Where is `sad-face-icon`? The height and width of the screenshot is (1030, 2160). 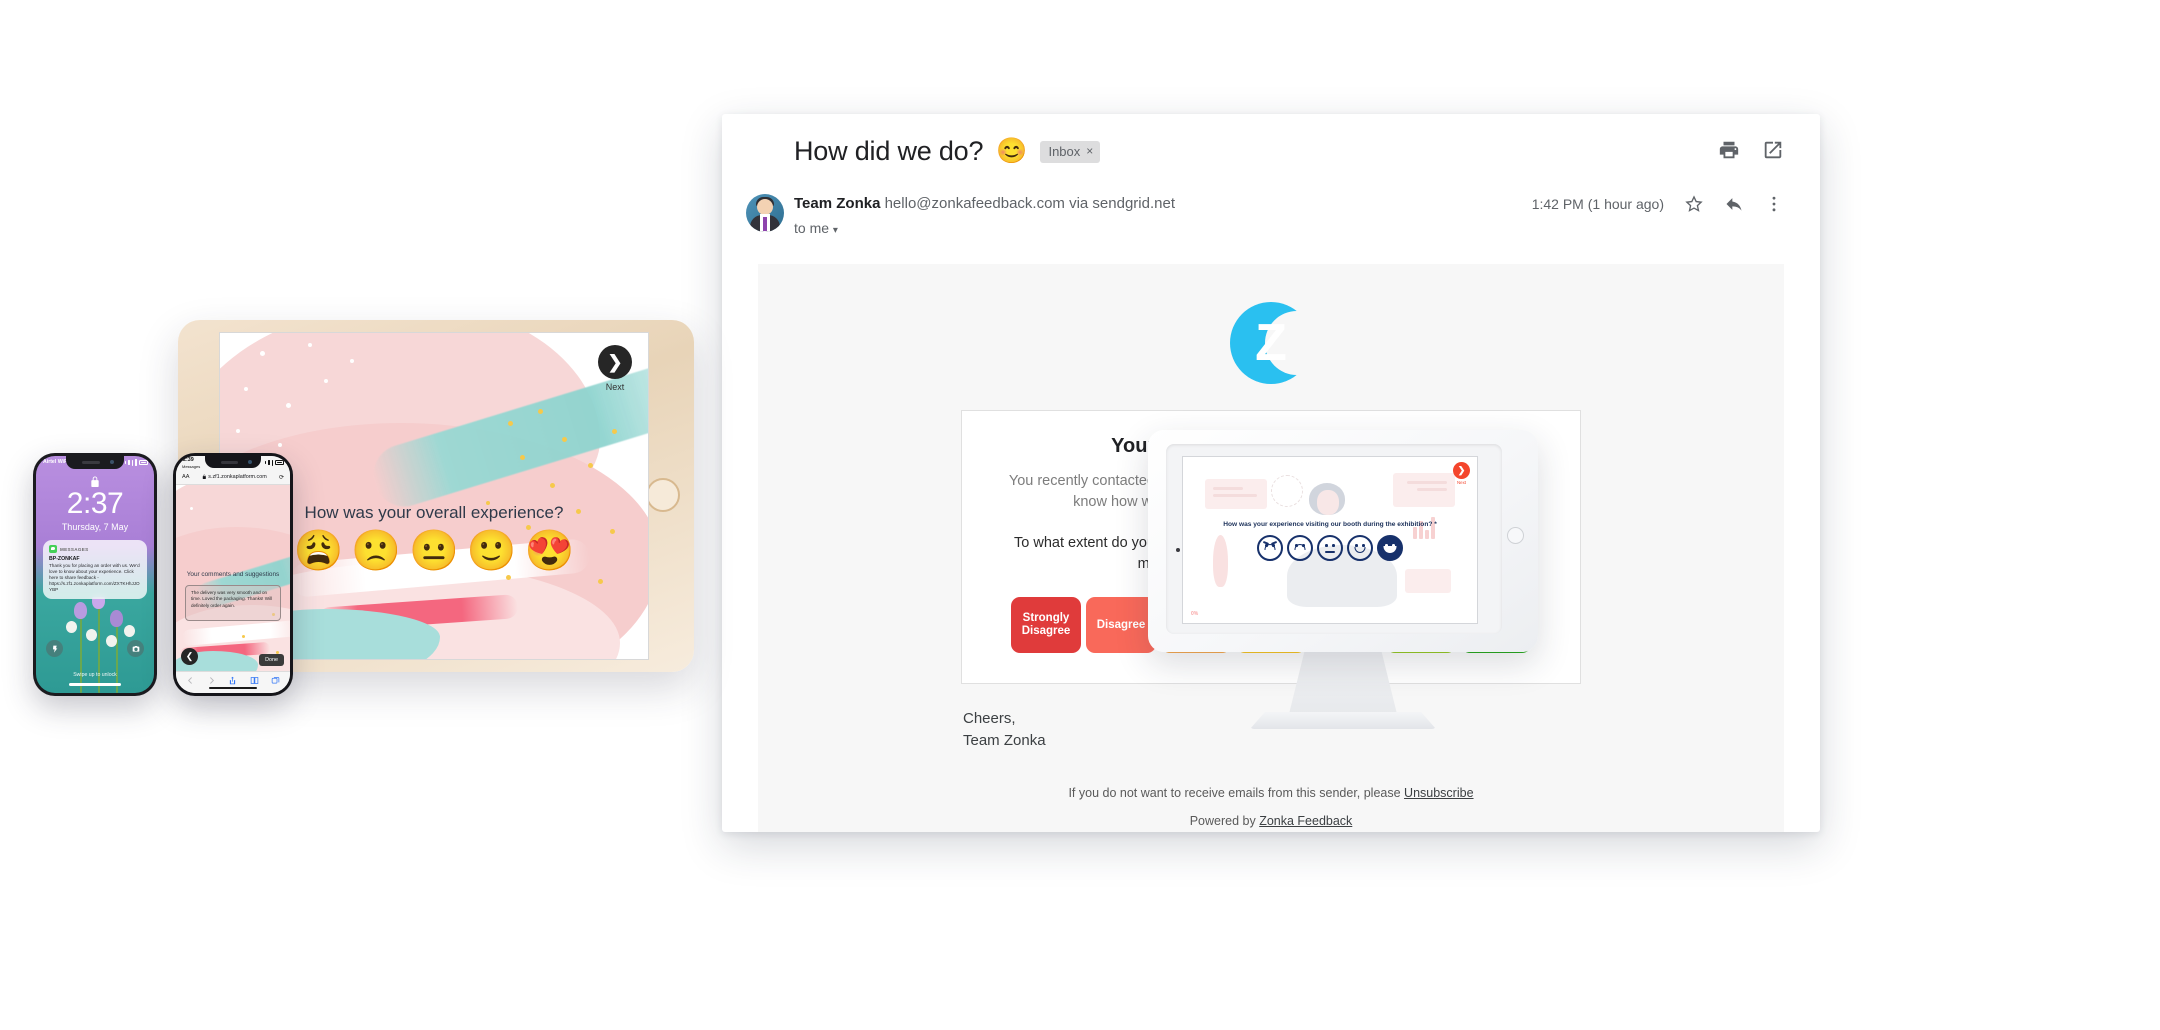
sad-face-icon is located at coordinates (1300, 548).